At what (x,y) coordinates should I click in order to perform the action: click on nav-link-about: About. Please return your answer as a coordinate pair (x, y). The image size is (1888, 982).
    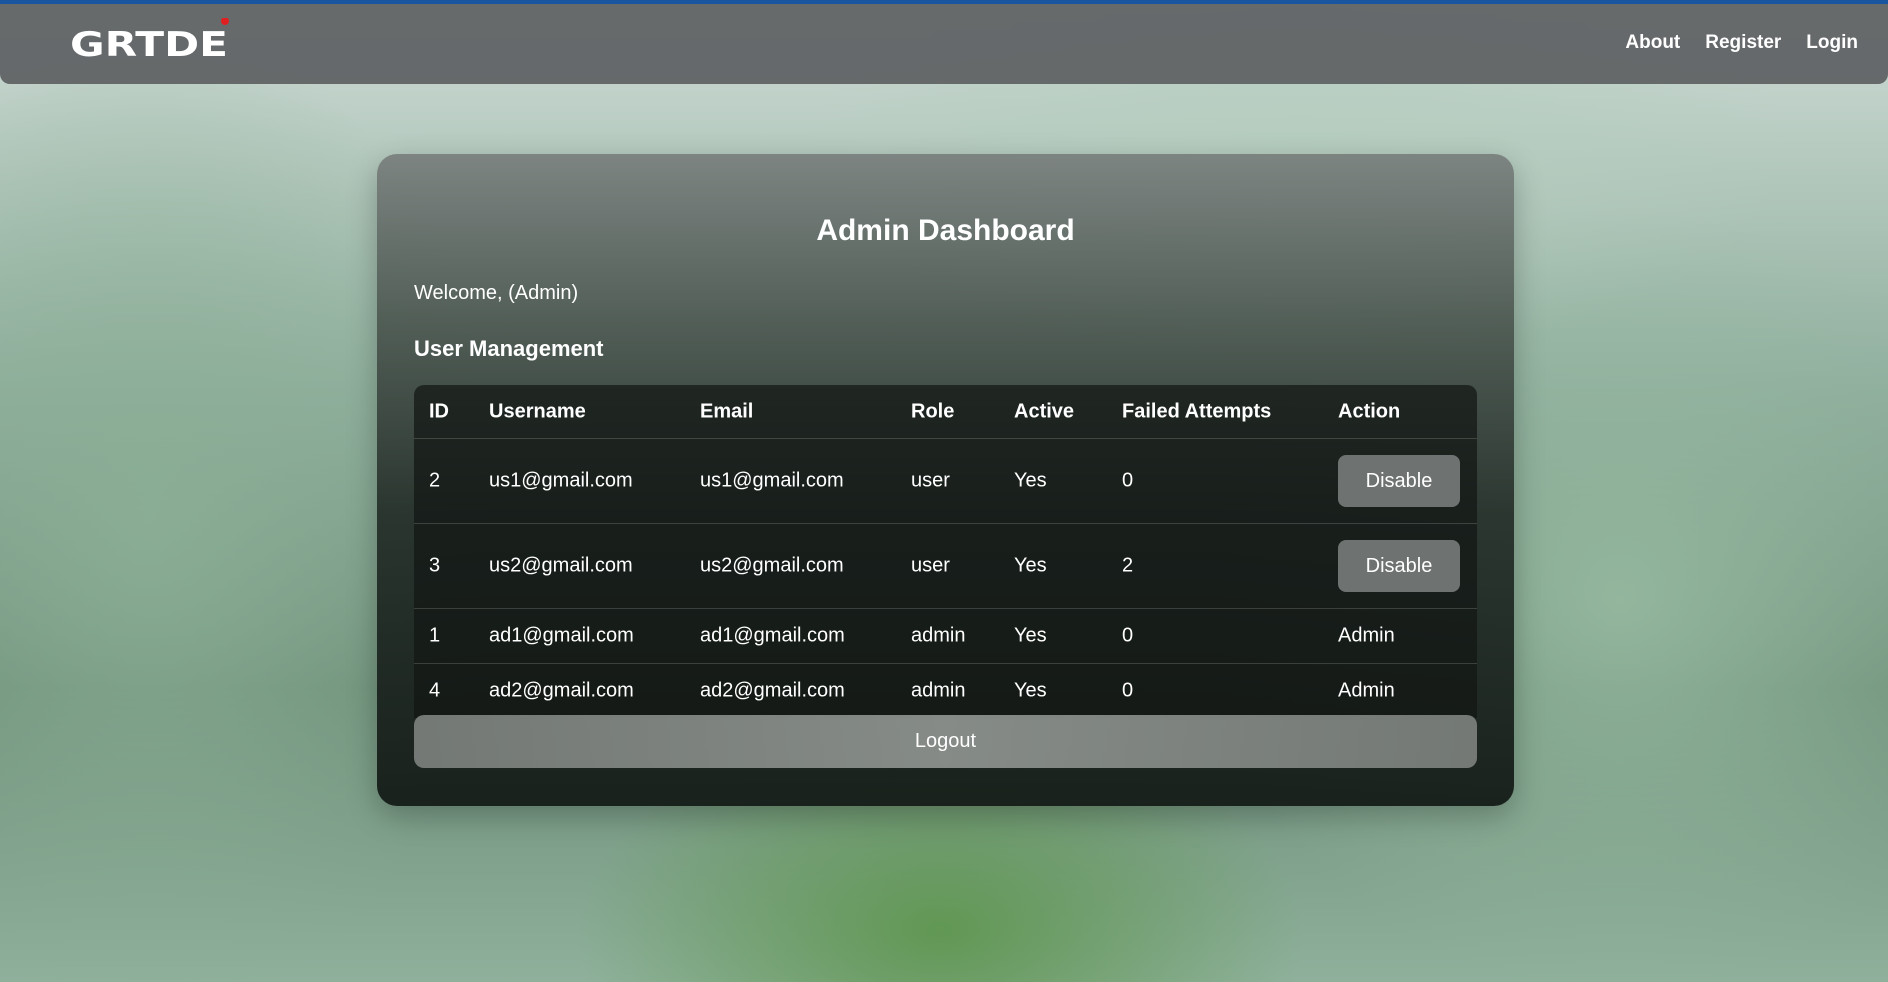
    Looking at the image, I should click on (1652, 43).